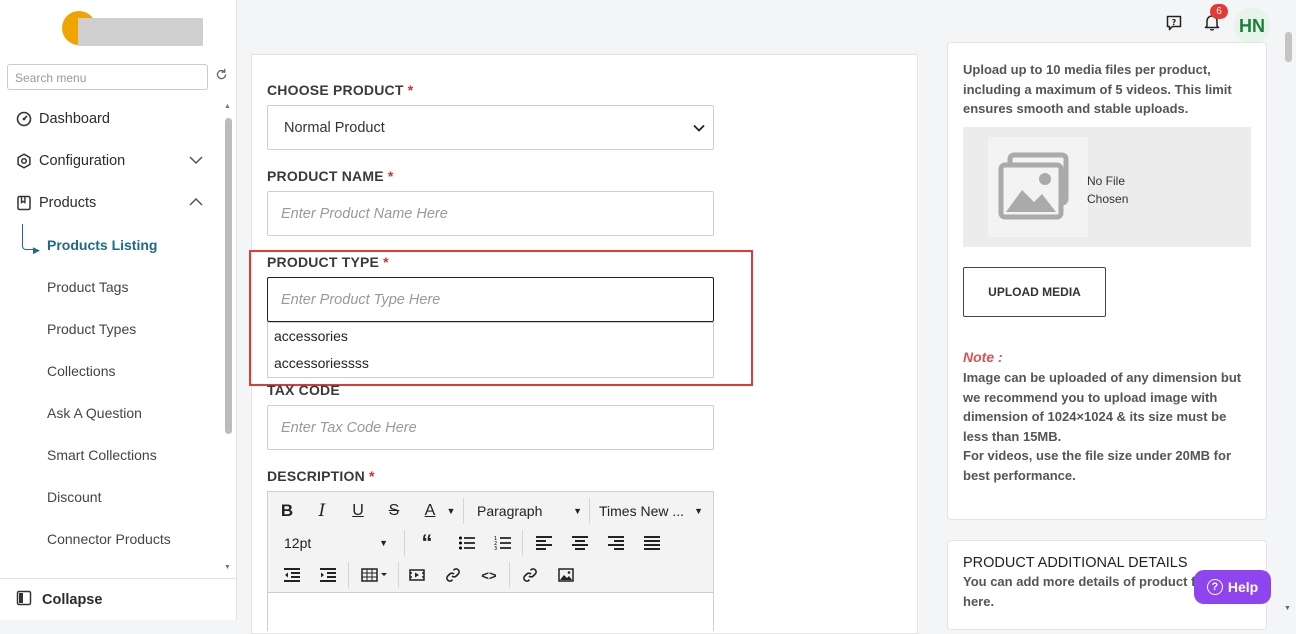  I want to click on sidebar-item-products: Products, so click(56, 203).